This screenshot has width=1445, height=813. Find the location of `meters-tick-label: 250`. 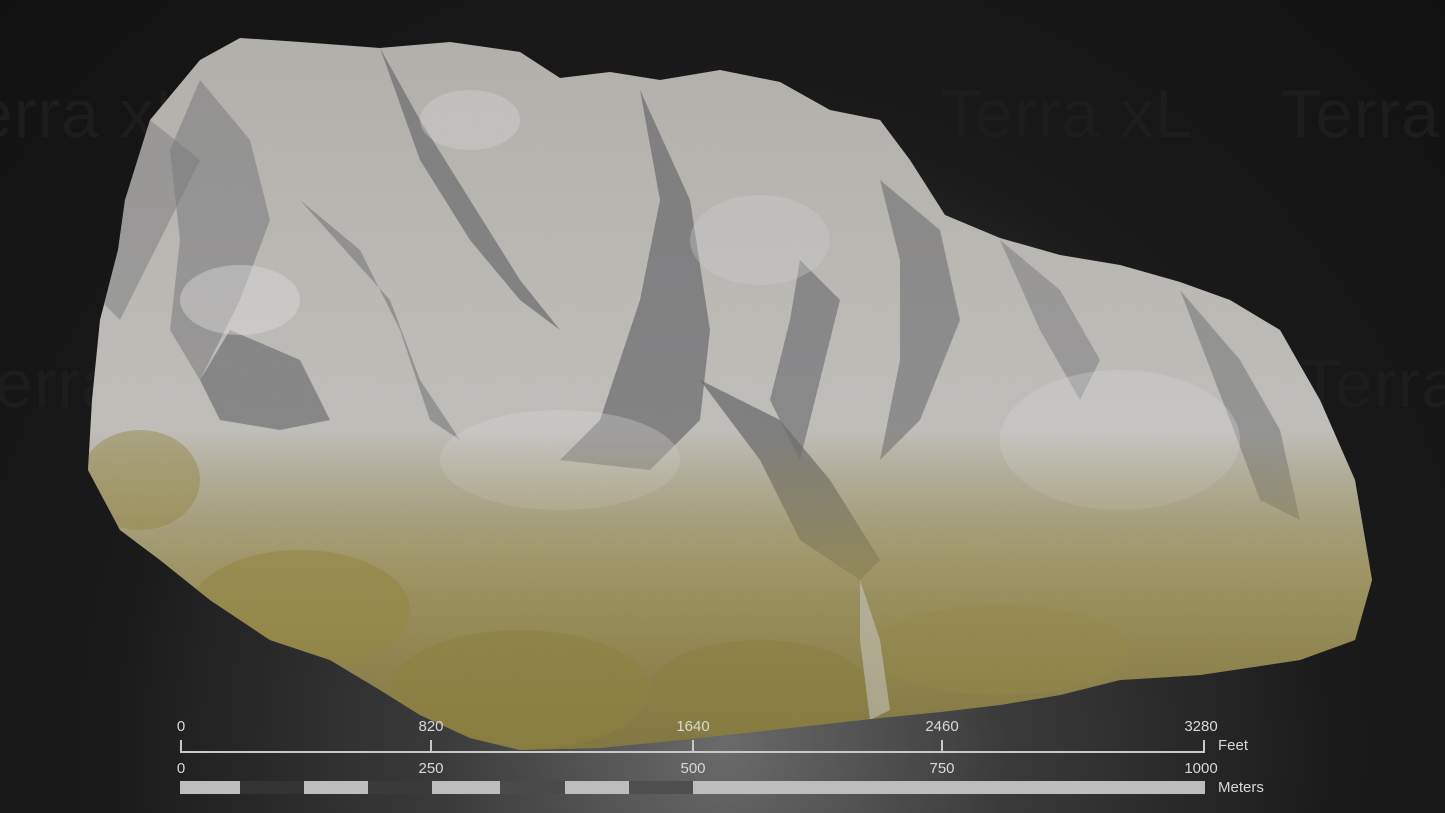

meters-tick-label: 250 is located at coordinates (431, 768).